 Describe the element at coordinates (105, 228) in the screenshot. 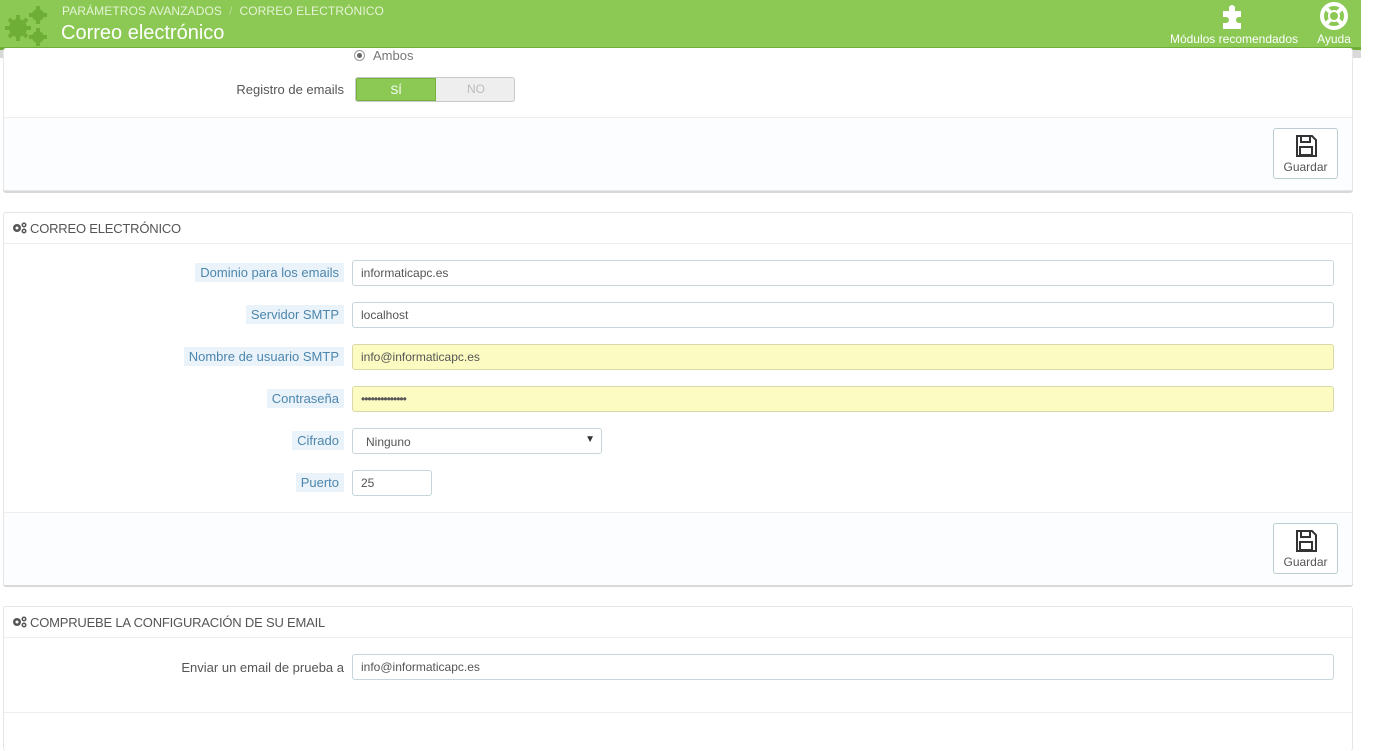

I see `panel-heading-text: CORREO ELECTRÓNICO` at that location.